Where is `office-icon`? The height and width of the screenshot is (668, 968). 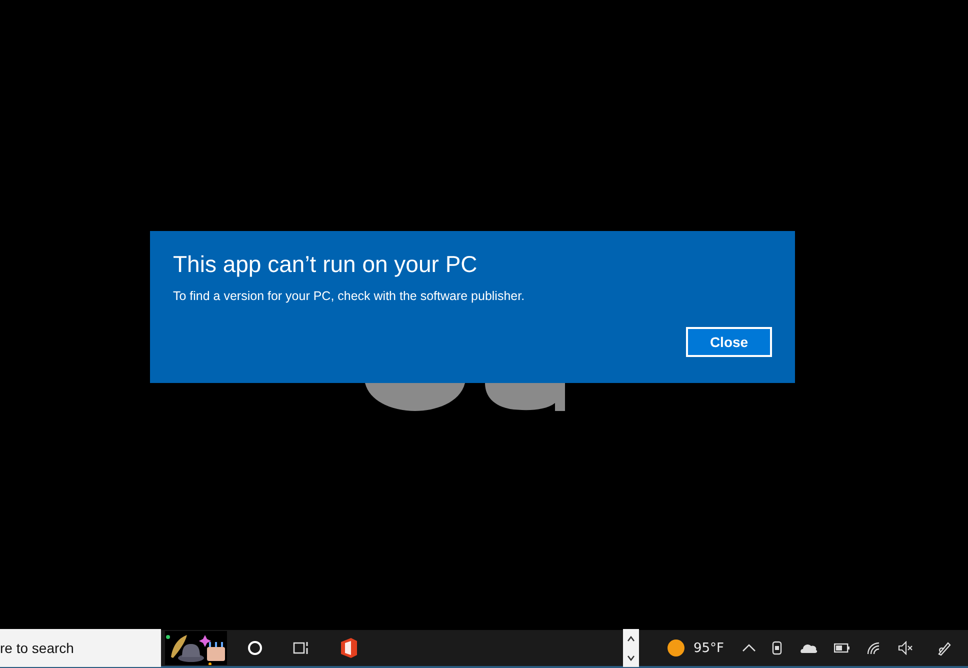
office-icon is located at coordinates (348, 648).